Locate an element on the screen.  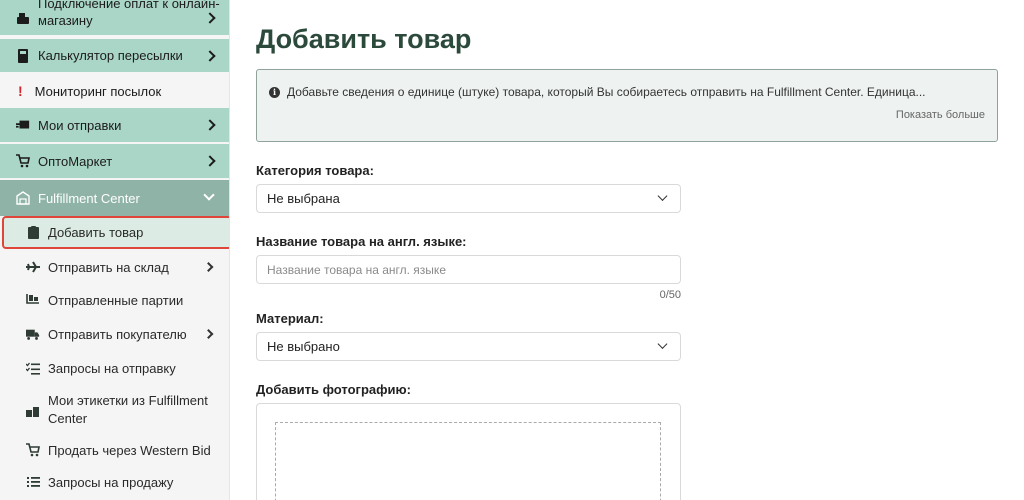
cash-register-icon is located at coordinates (23, 18).